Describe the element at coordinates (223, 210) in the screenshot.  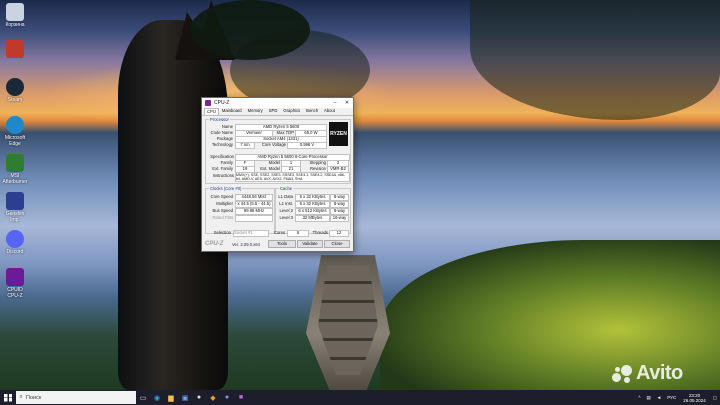
I see `busspeed-label: Bus Speed` at that location.